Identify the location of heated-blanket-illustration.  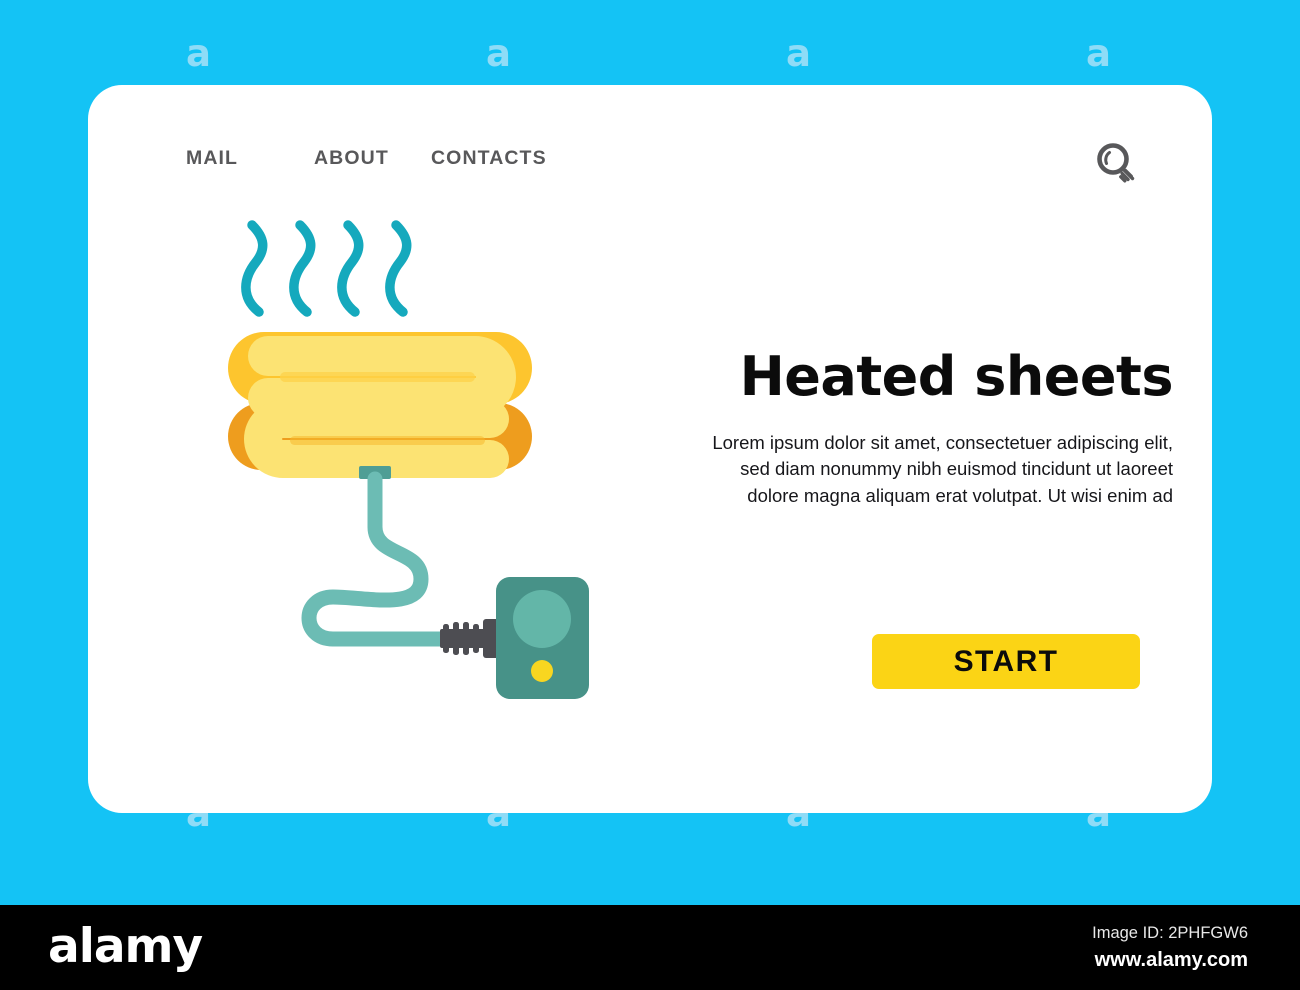
(408, 459).